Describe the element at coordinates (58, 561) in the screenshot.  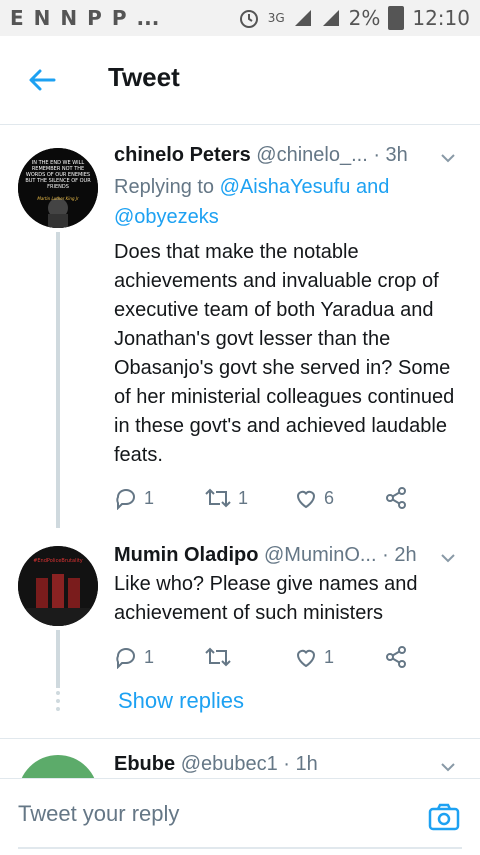
I see `avatar-hashtag: #EndPoliceBrutality` at that location.